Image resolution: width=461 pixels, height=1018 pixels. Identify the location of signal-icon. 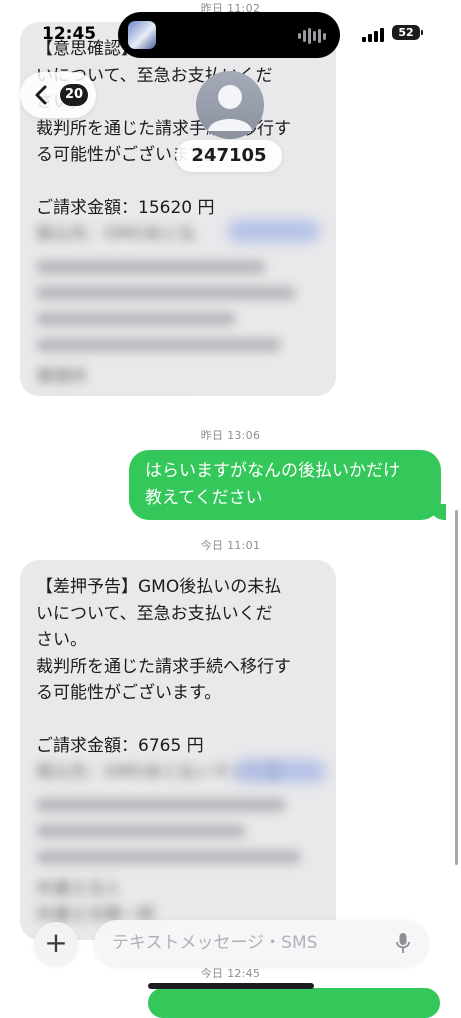
(373, 35).